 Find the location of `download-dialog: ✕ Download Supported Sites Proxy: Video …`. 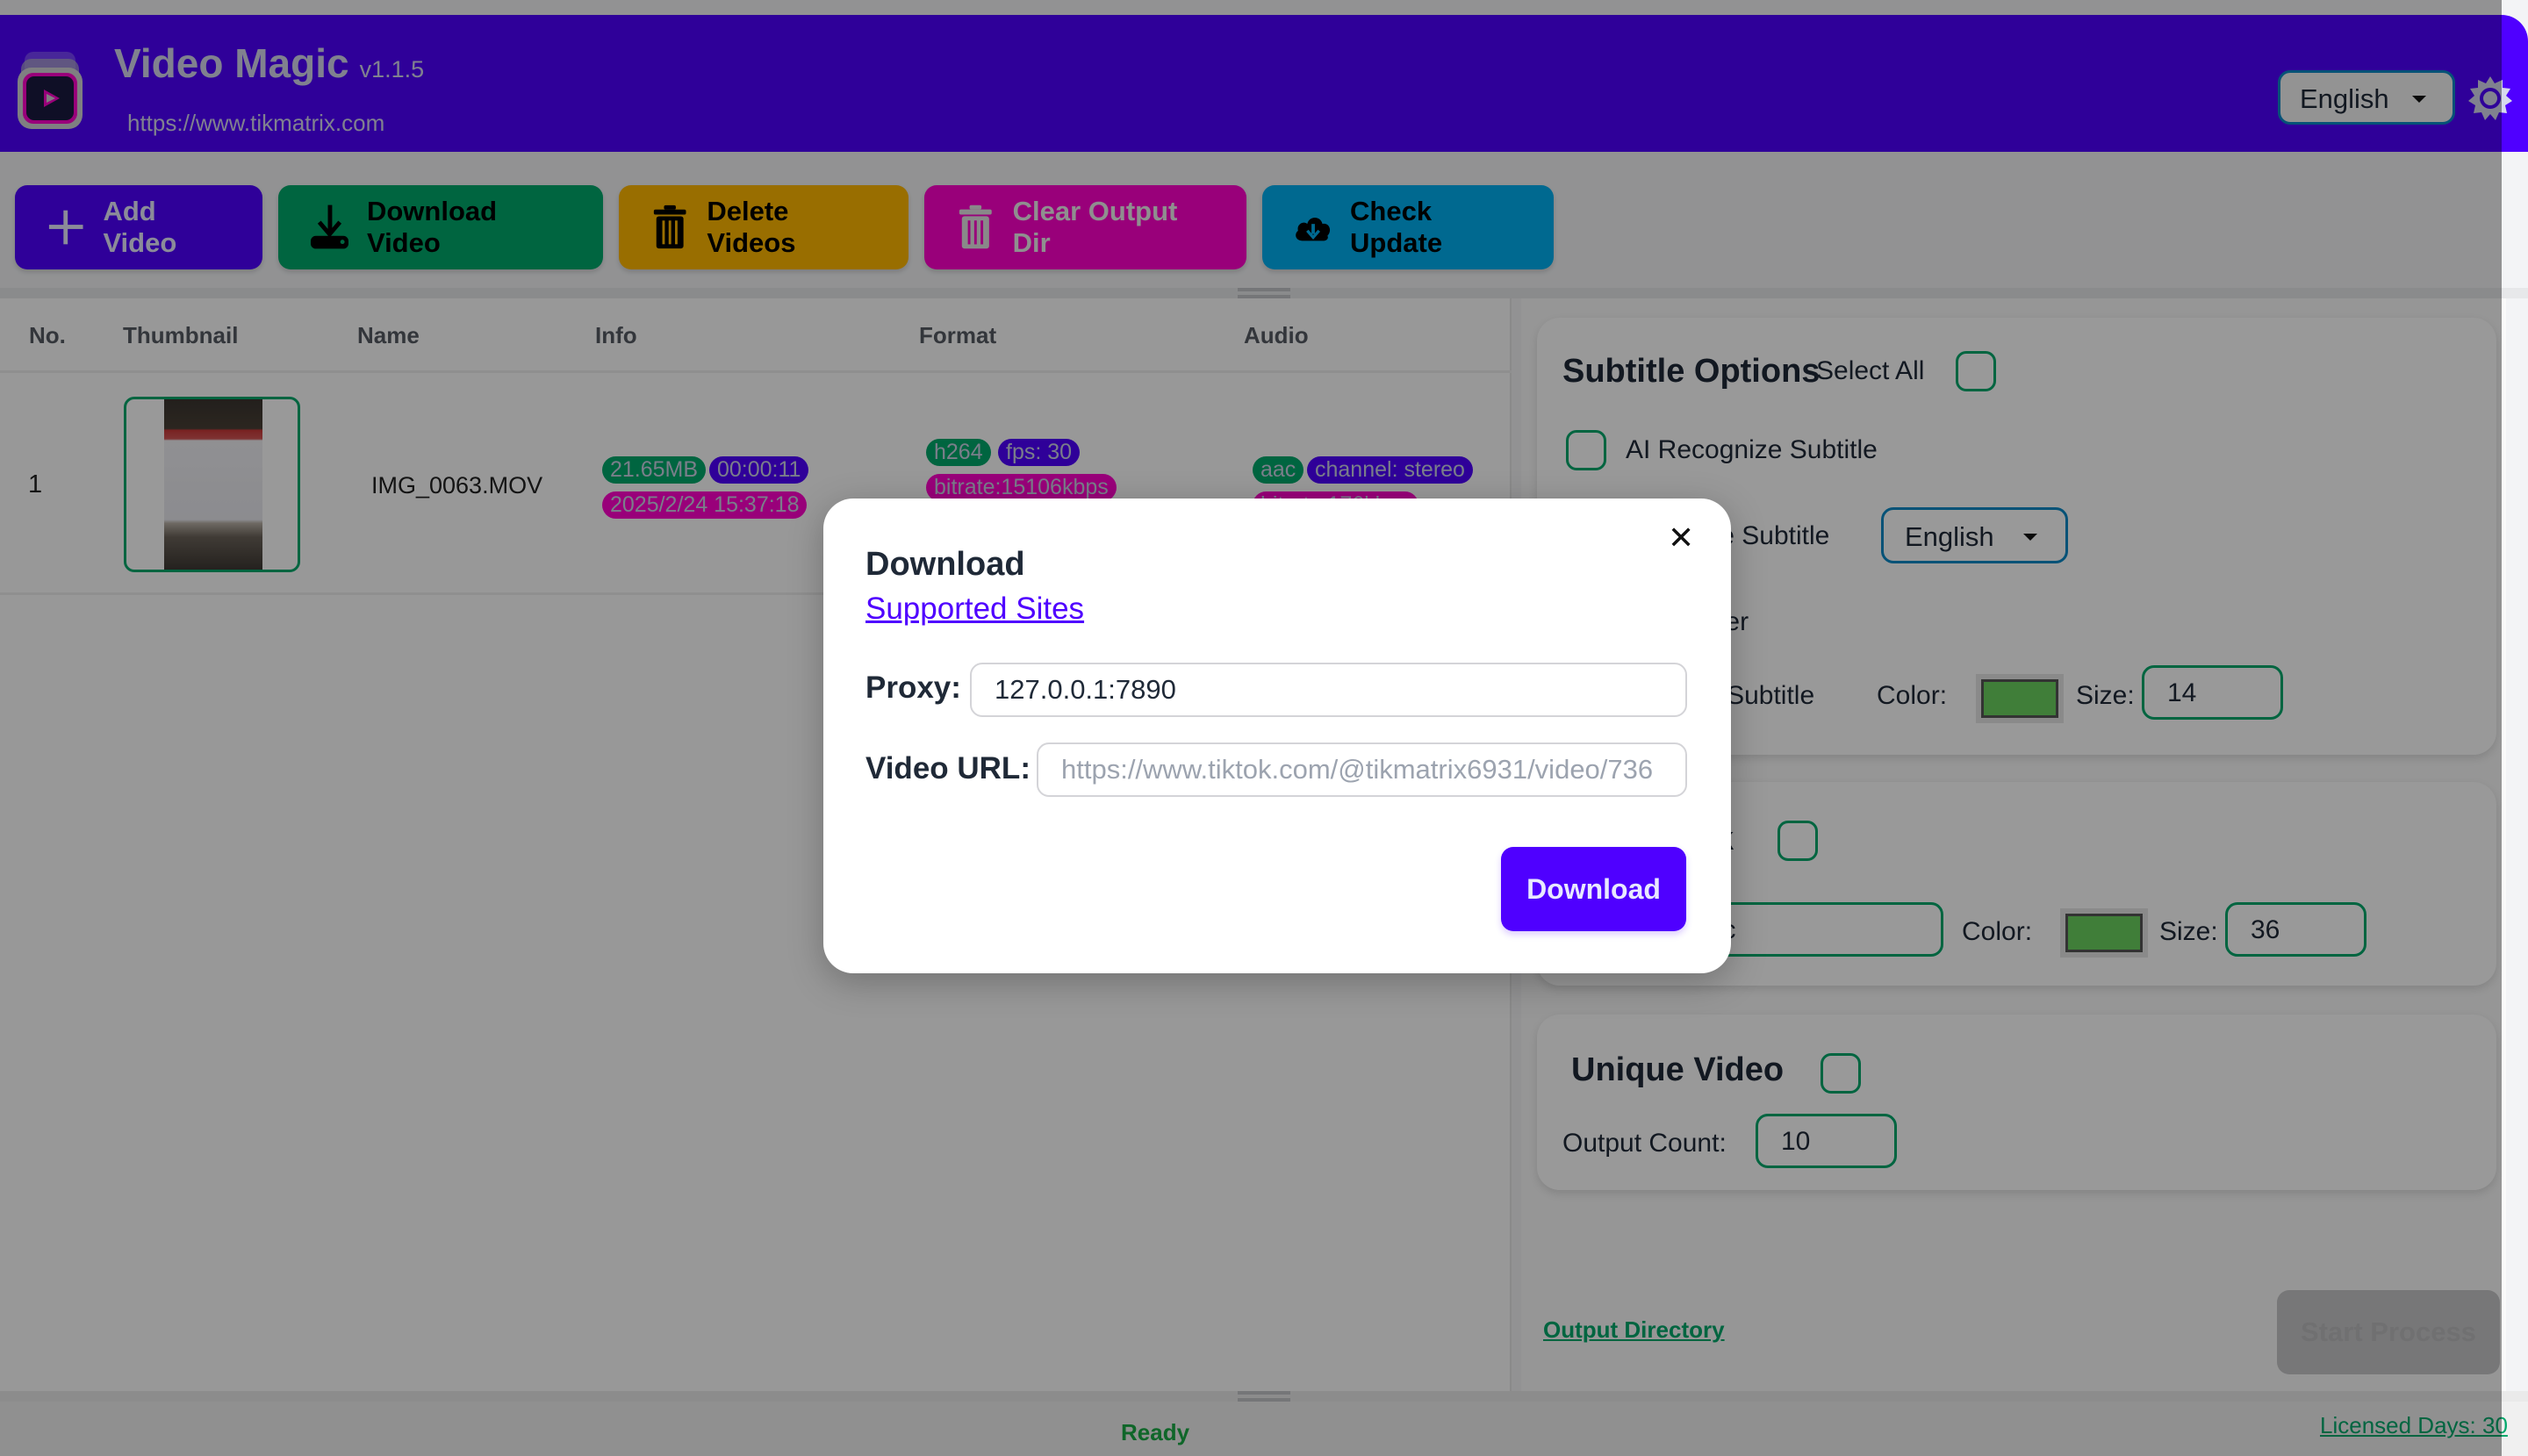

download-dialog: ✕ Download Supported Sites Proxy: Video … is located at coordinates (1277, 736).